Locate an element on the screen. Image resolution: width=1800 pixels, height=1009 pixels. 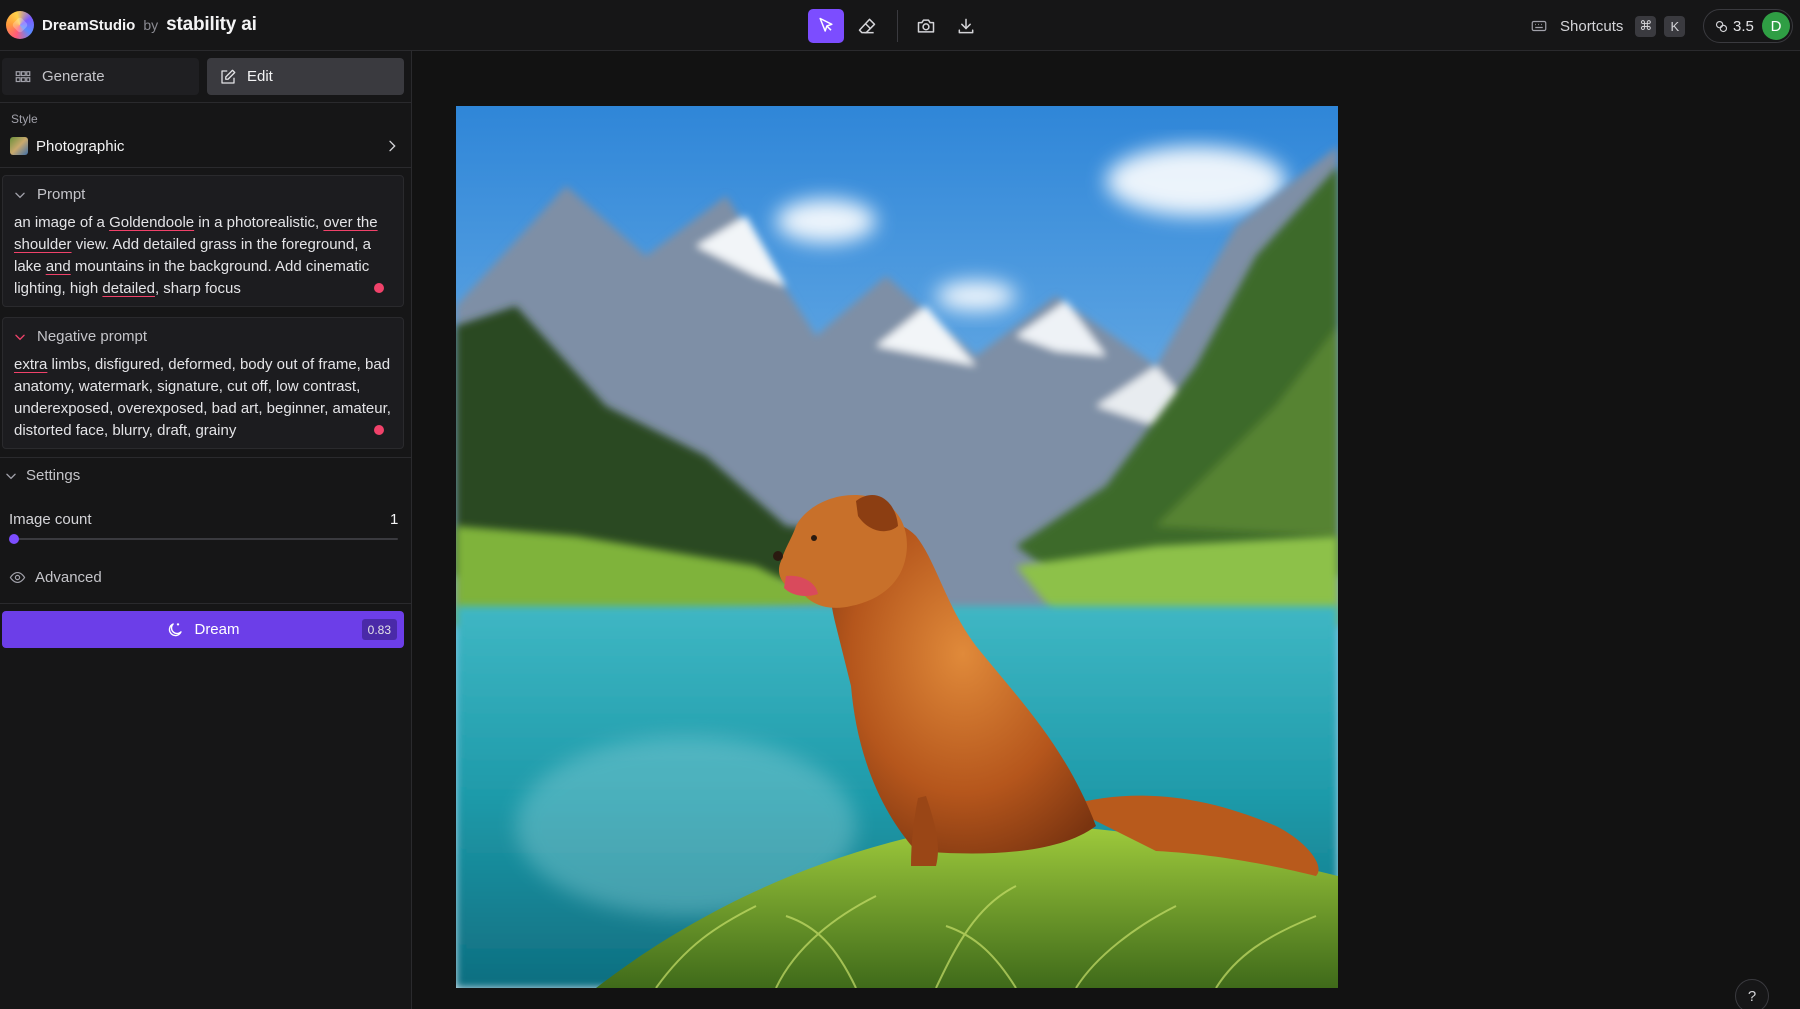
download-icon is located at coordinates (966, 26).